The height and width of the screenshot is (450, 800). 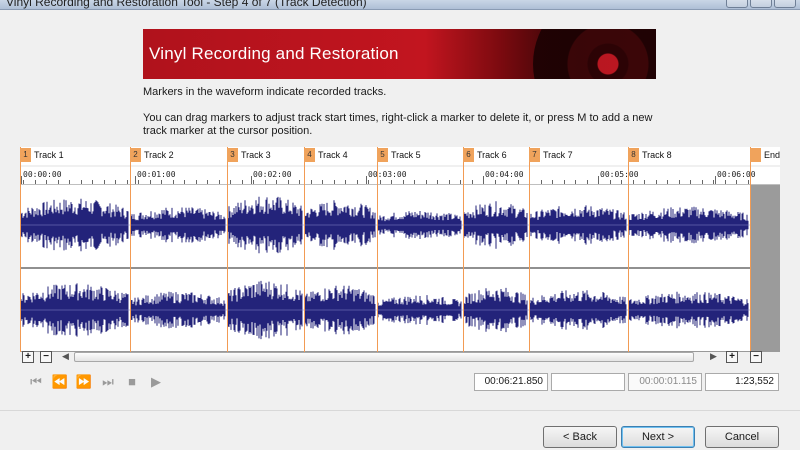 I want to click on marker-label: Track 2, so click(x=159, y=155).